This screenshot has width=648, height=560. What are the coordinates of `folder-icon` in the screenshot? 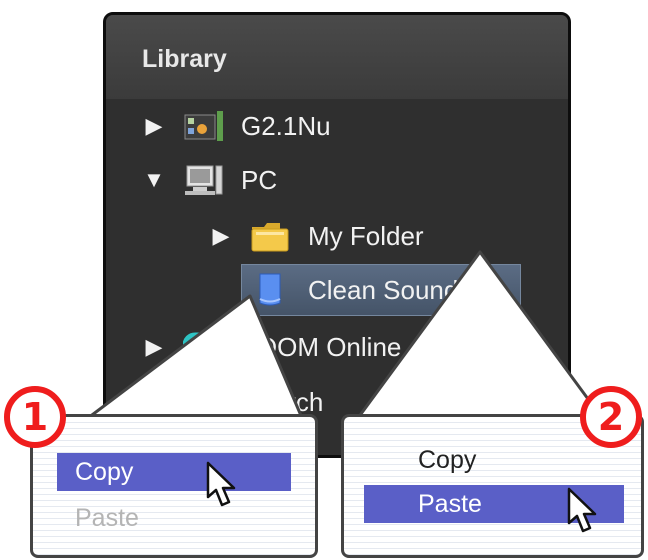 It's located at (271, 236).